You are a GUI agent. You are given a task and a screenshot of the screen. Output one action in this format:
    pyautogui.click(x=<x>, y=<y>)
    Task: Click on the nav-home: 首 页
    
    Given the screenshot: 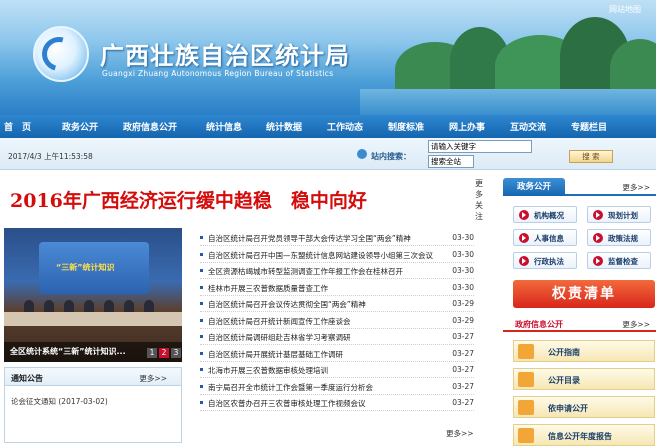 What is the action you would take?
    pyautogui.click(x=17, y=126)
    